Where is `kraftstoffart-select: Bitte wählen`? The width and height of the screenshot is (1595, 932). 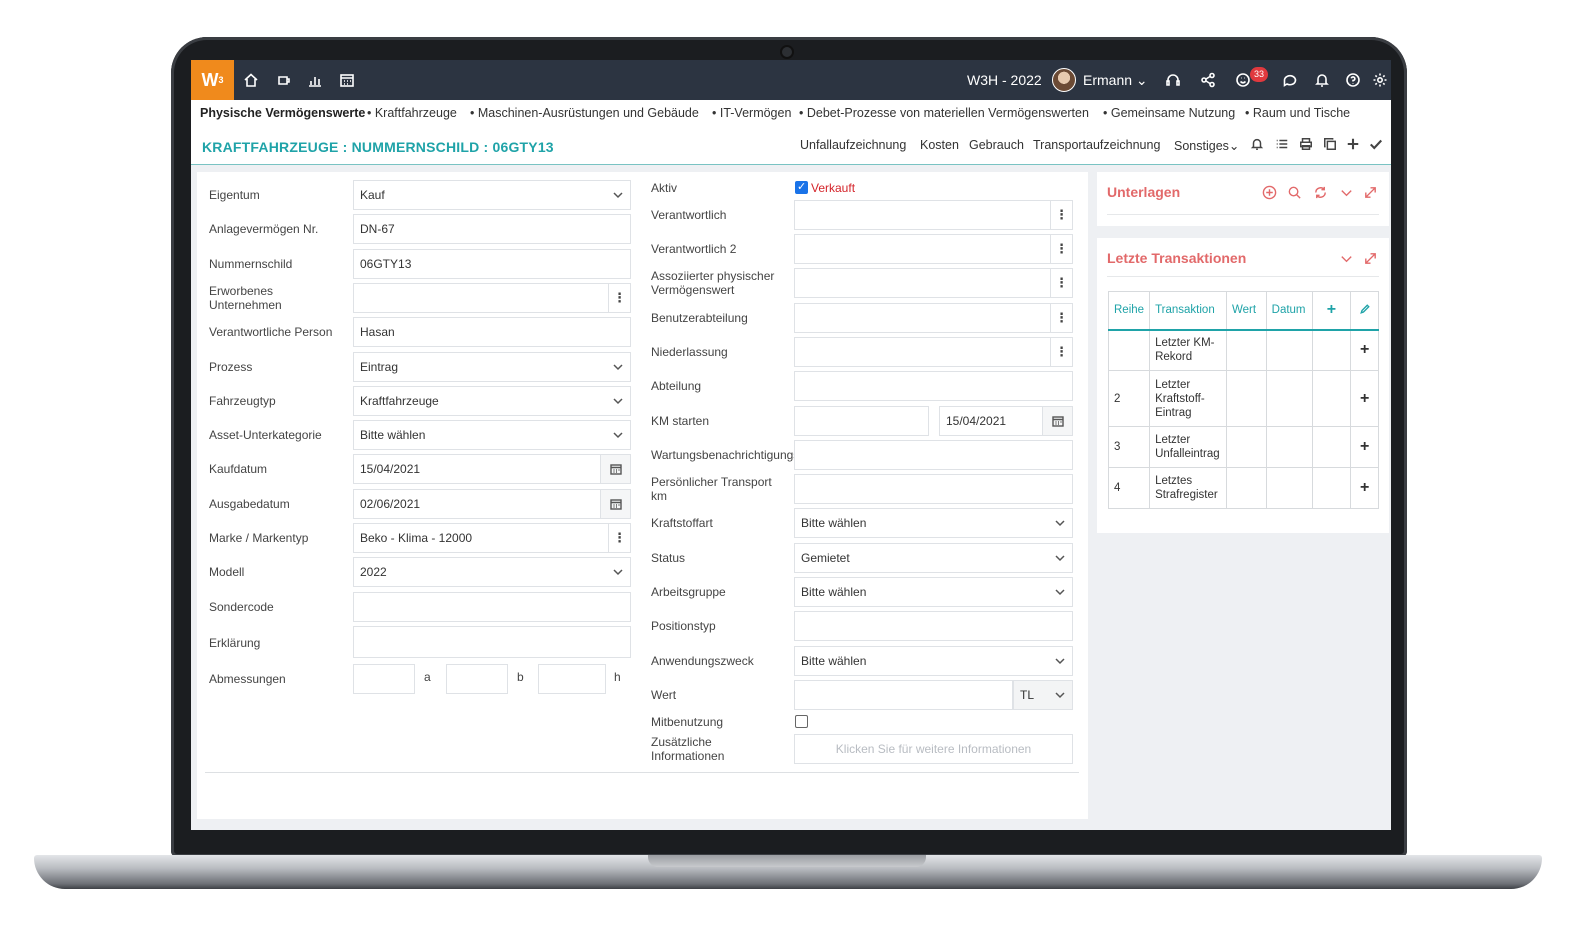 kraftstoffart-select: Bitte wählen is located at coordinates (933, 523).